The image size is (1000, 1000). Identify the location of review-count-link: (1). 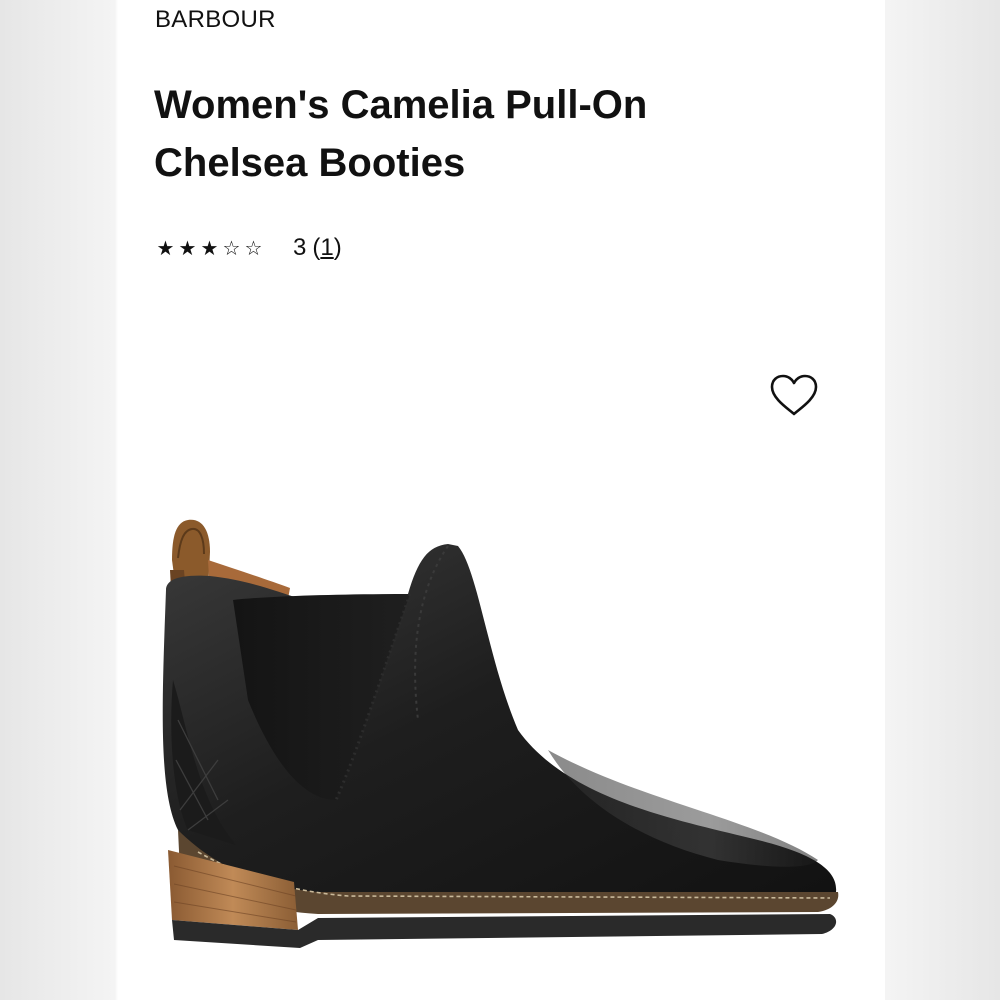
(326, 248).